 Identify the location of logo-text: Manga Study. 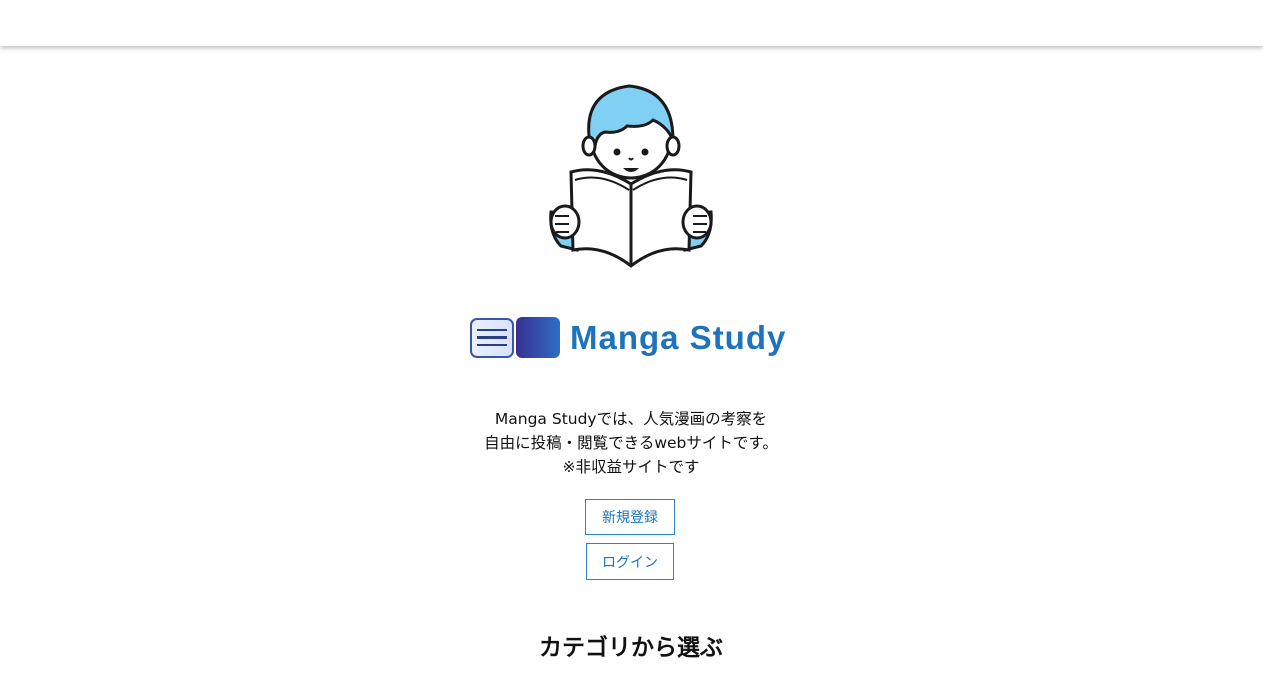
(678, 337).